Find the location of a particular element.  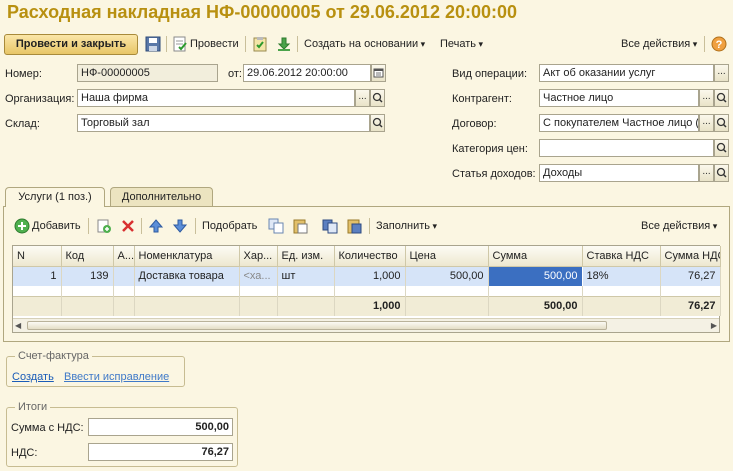

cell-vat-sum: 76,27 is located at coordinates (690, 276).